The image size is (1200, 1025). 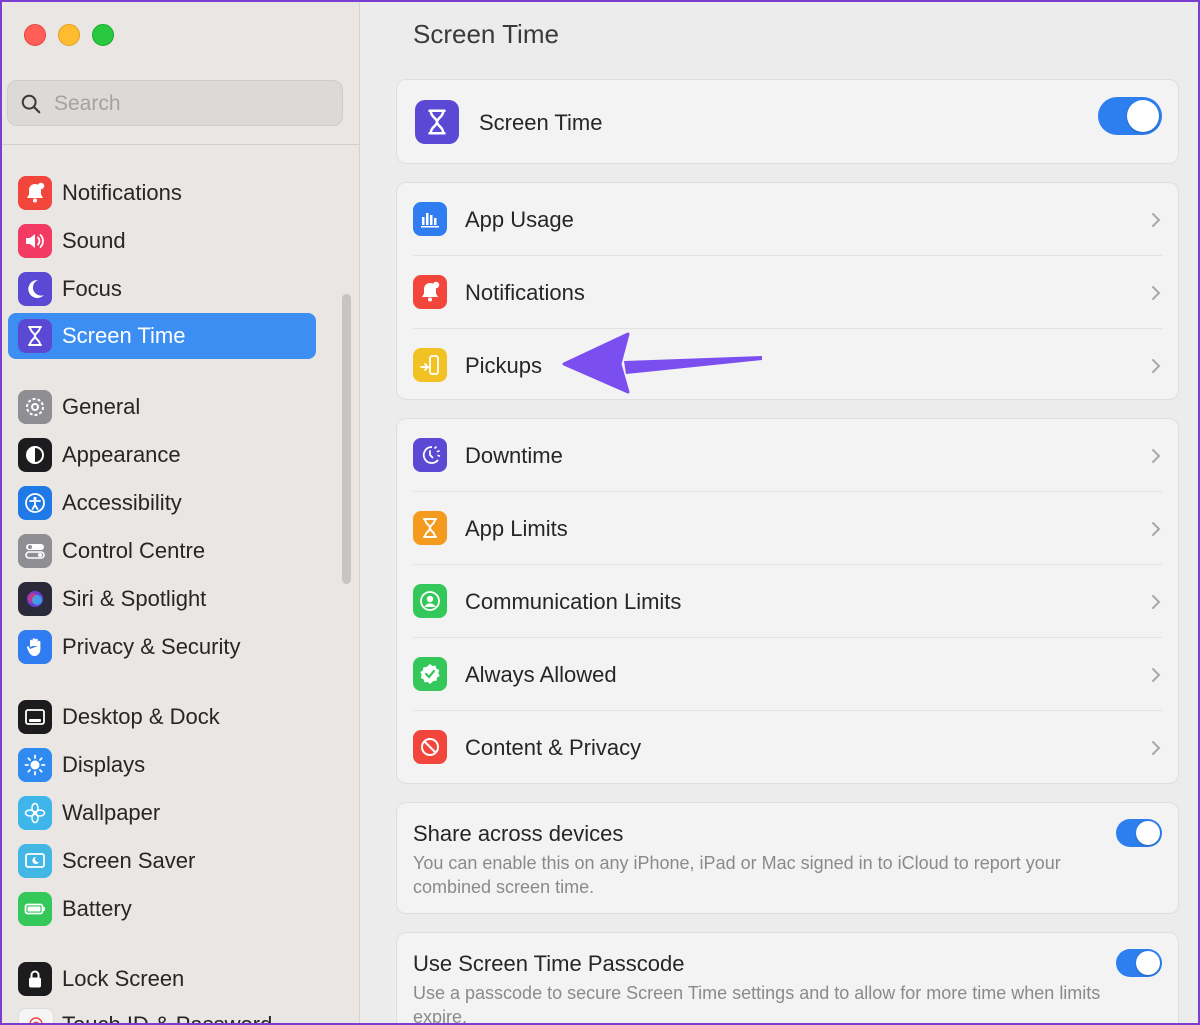 I want to click on speaker-icon, so click(x=35, y=241).